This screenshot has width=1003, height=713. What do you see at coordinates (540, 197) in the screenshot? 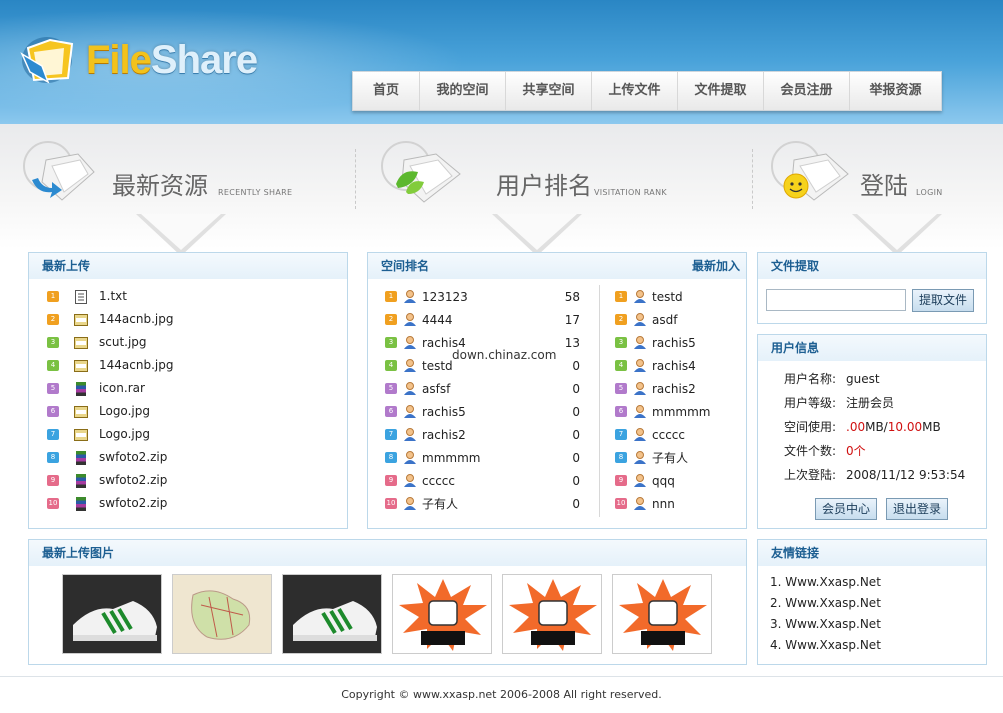
I see `section-rank: 用户排名 VISITATION RANK` at bounding box center [540, 197].